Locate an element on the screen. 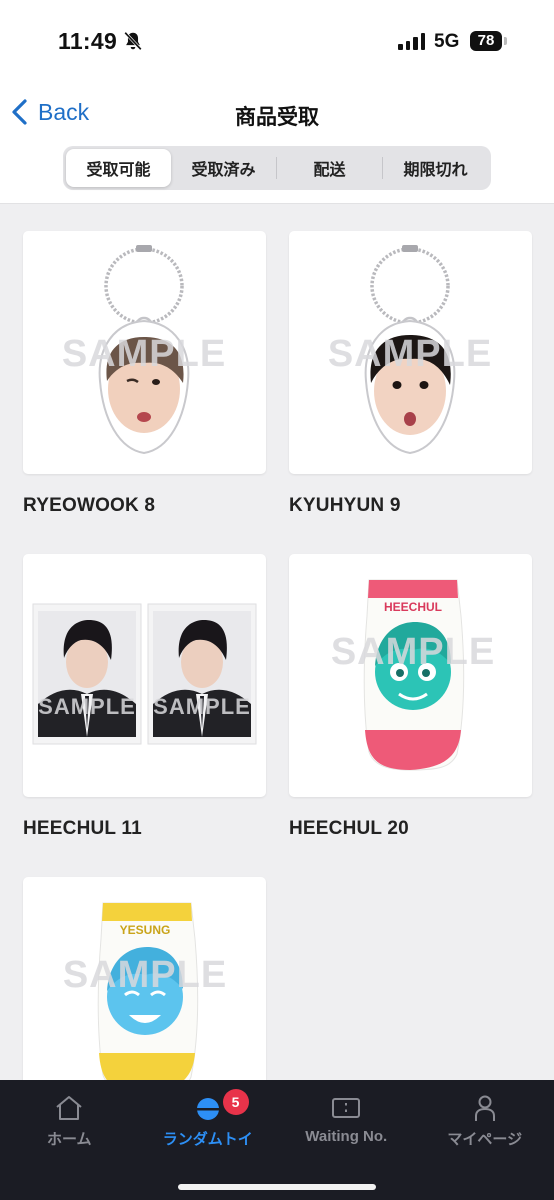  battery-tip is located at coordinates (505, 41).